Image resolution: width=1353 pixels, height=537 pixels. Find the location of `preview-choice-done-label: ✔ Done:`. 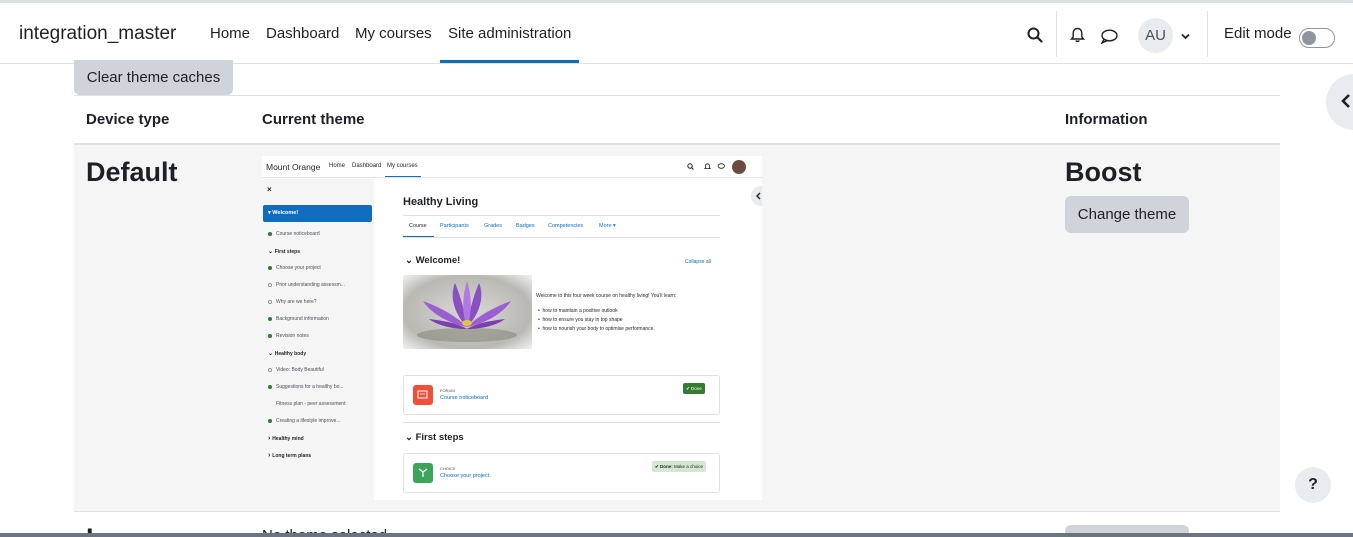

preview-choice-done-label: ✔ Done: is located at coordinates (664, 466).